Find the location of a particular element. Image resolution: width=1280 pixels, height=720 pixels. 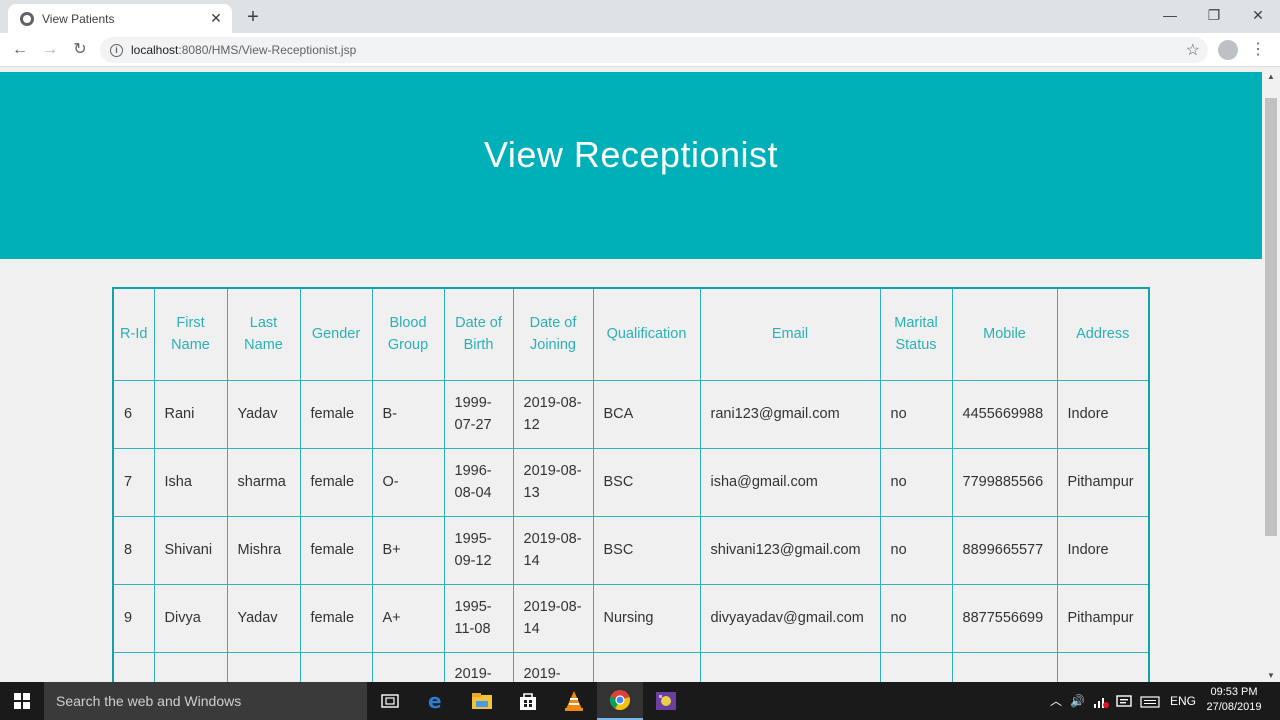

task-view-icon is located at coordinates (390, 701).